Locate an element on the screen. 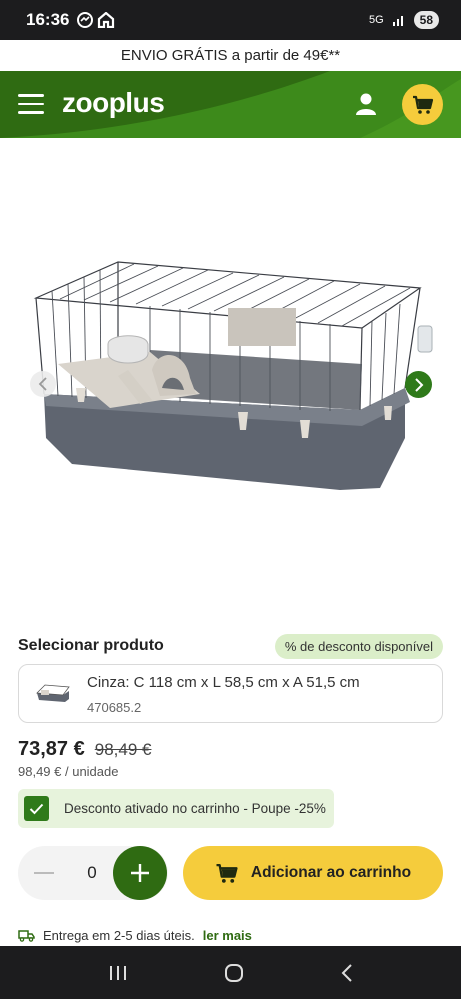 Image resolution: width=461 pixels, height=999 pixels. cart-button is located at coordinates (422, 104).